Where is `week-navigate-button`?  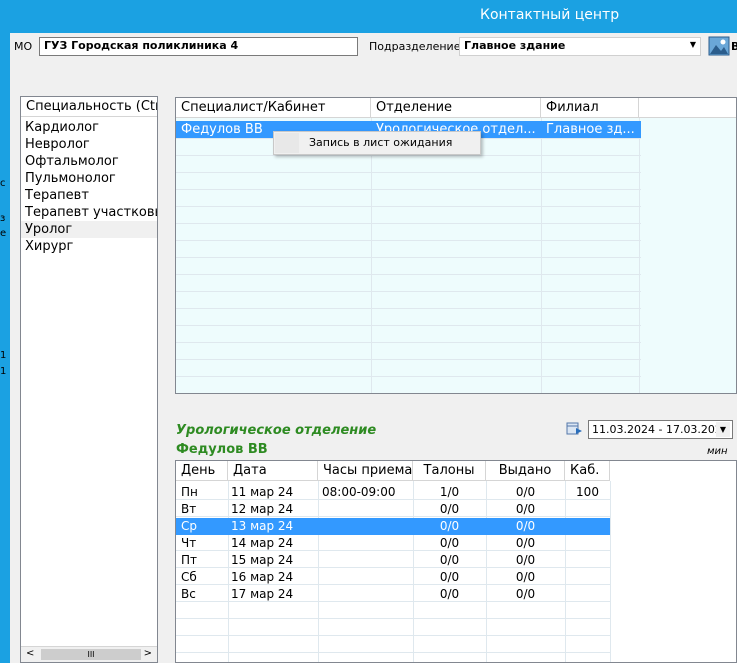
week-navigate-button is located at coordinates (575, 429).